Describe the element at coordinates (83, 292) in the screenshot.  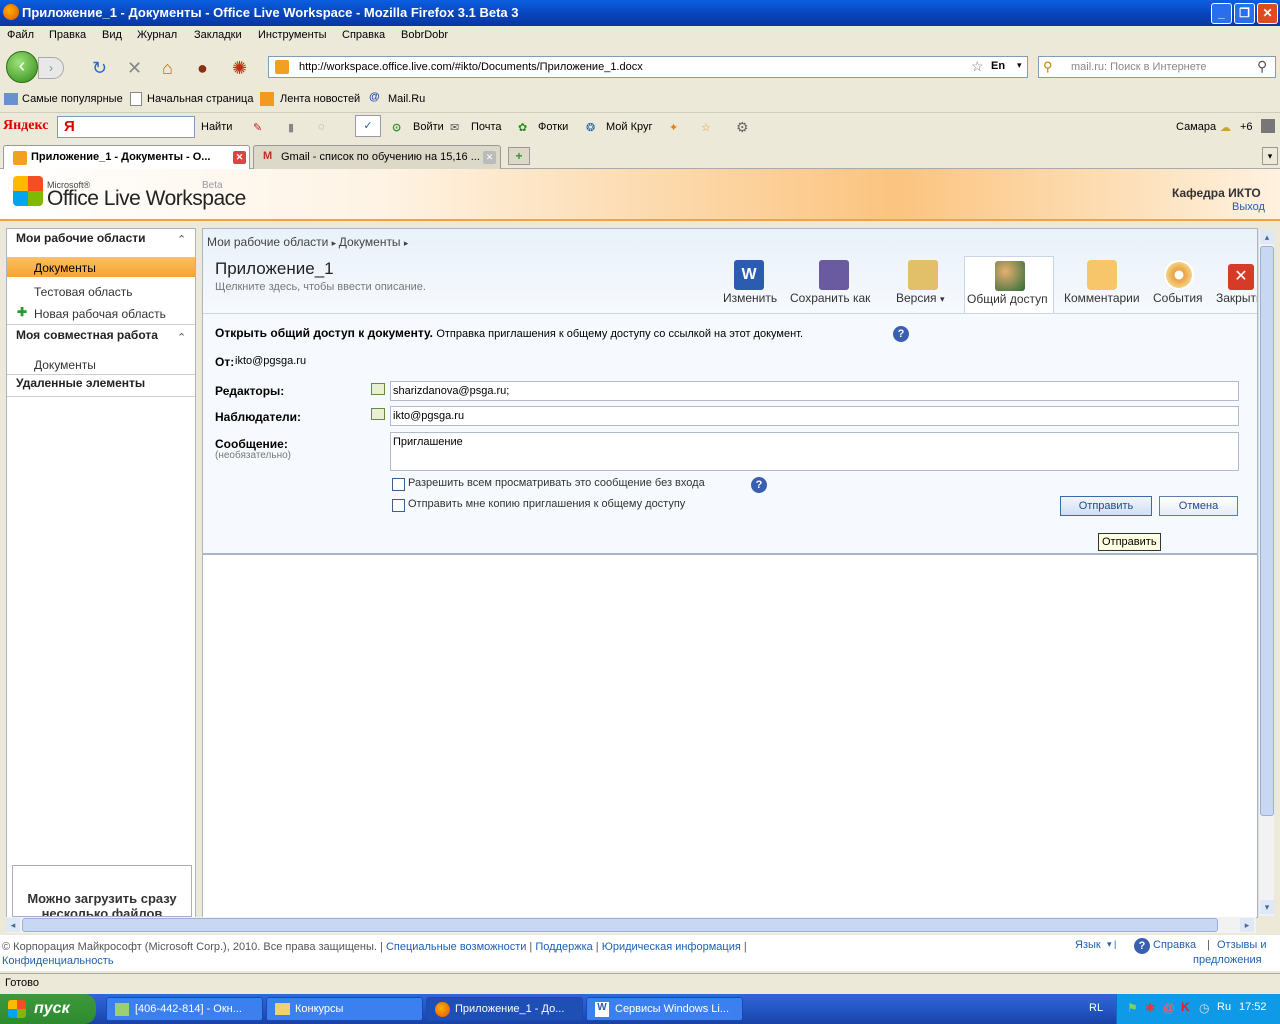
I see `sidebar-item-test-area: Тестовая область` at that location.